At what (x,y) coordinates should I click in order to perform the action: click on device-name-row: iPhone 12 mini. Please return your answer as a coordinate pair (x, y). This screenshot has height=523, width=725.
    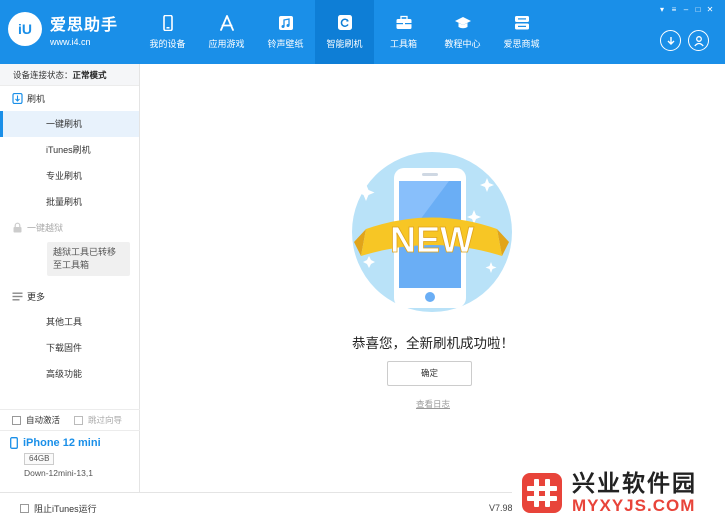
    Looking at the image, I should click on (75, 443).